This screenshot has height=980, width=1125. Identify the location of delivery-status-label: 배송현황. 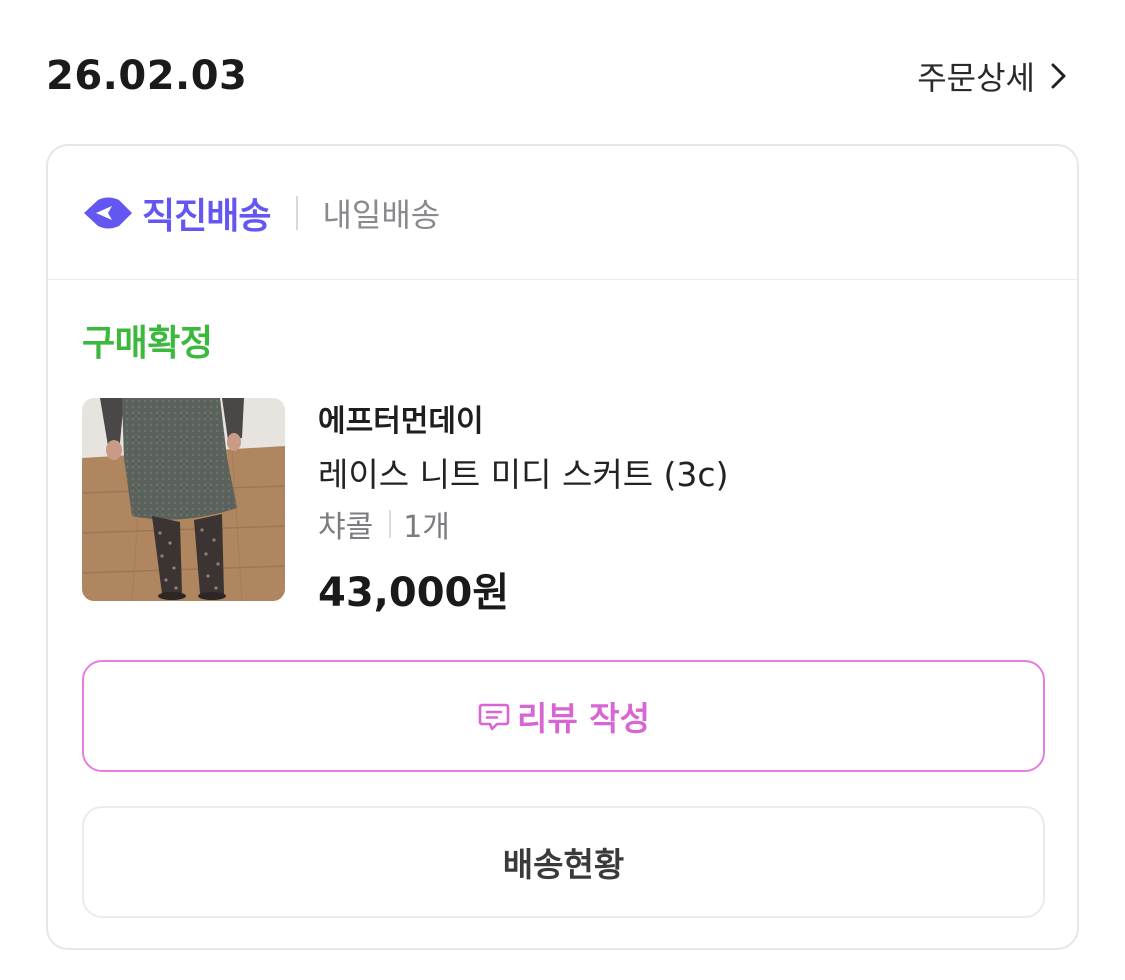
(563, 864).